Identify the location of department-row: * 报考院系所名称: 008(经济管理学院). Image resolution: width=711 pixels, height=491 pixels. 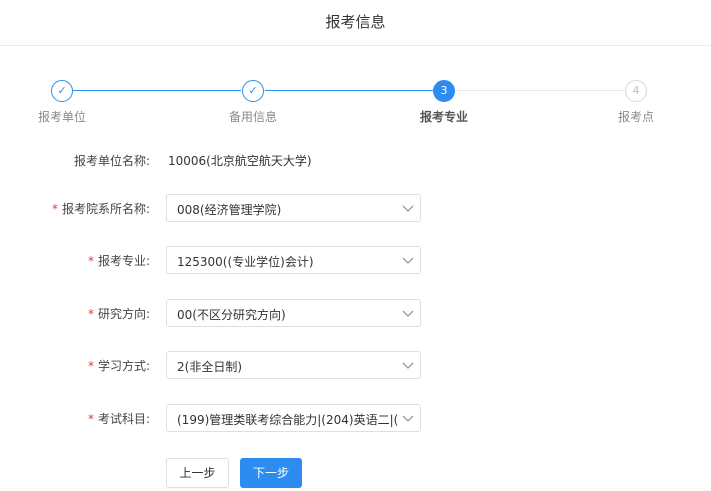
(355, 208).